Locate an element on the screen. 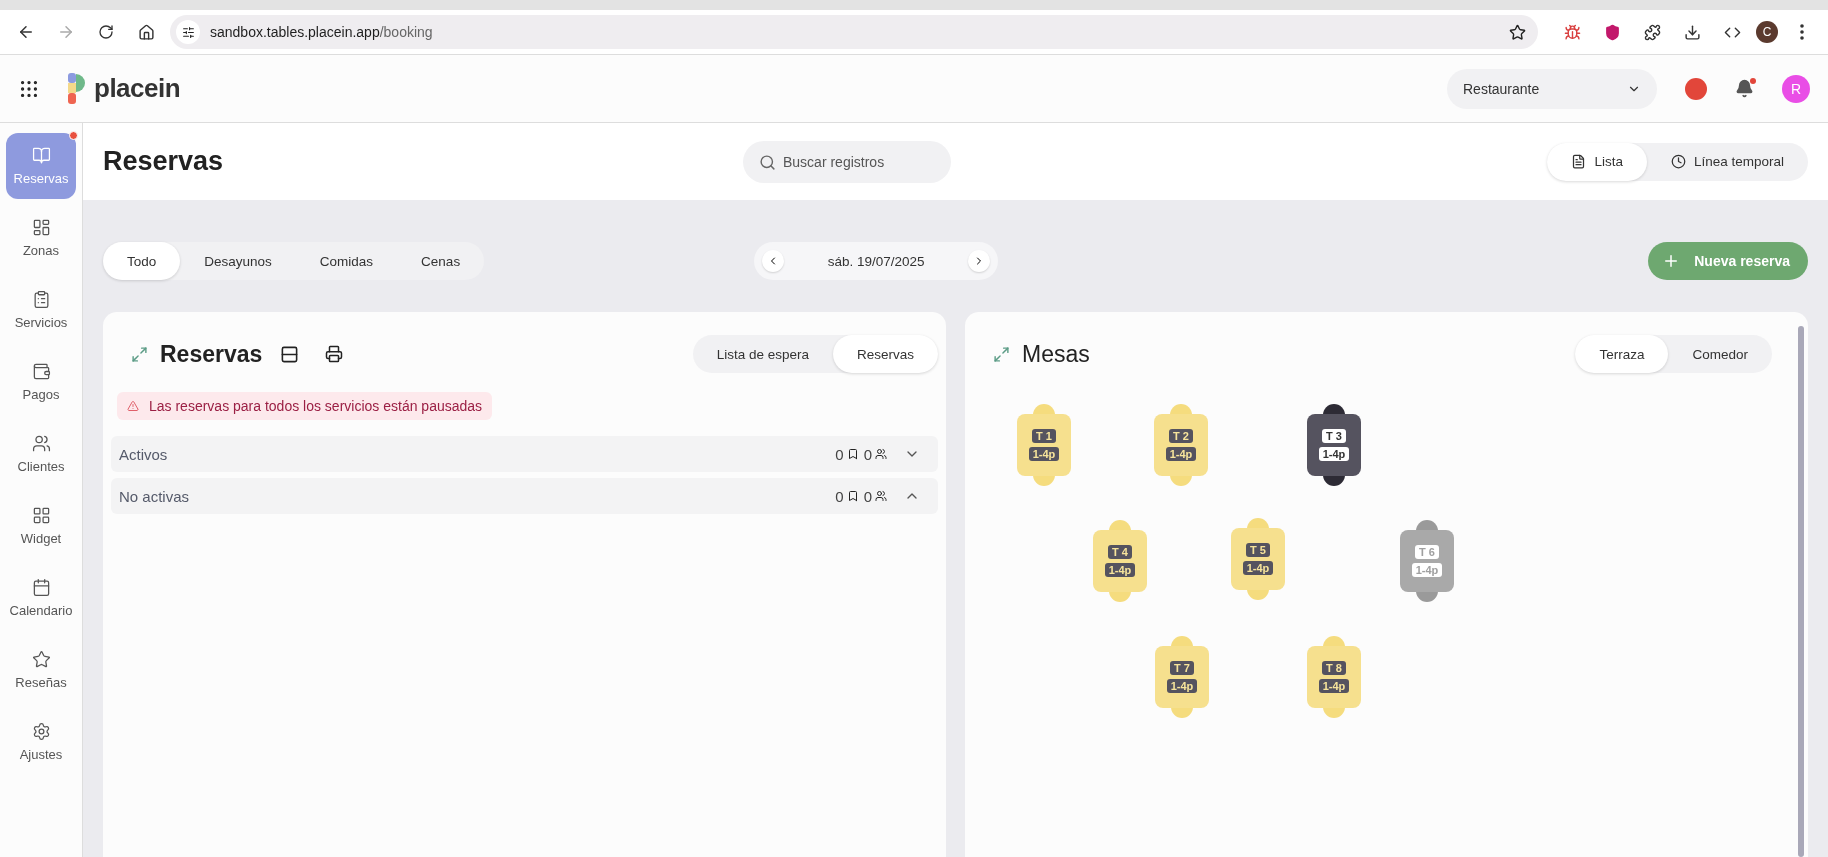 Image resolution: width=1828 pixels, height=857 pixels. sliders-icon is located at coordinates (188, 32).